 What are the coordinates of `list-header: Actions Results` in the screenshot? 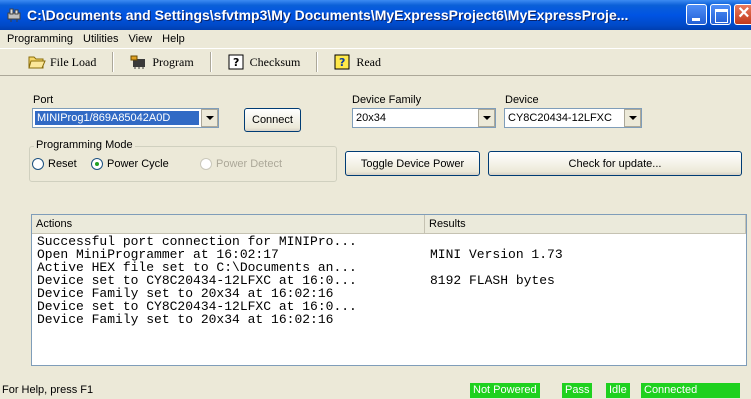 It's located at (389, 224).